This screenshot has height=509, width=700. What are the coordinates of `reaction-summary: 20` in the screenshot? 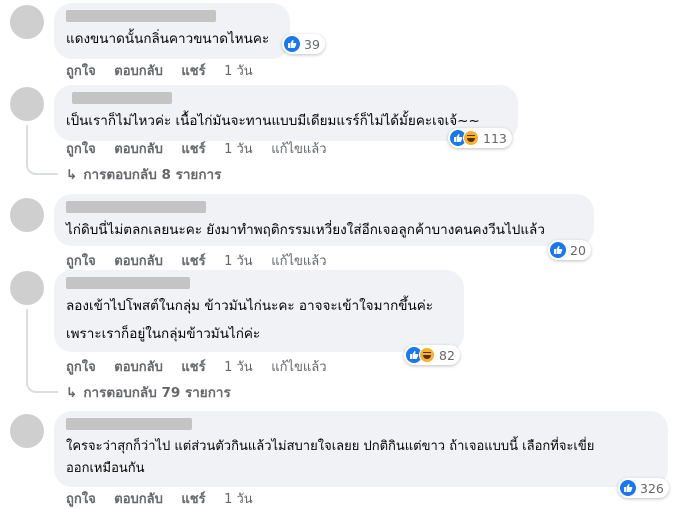 It's located at (569, 250).